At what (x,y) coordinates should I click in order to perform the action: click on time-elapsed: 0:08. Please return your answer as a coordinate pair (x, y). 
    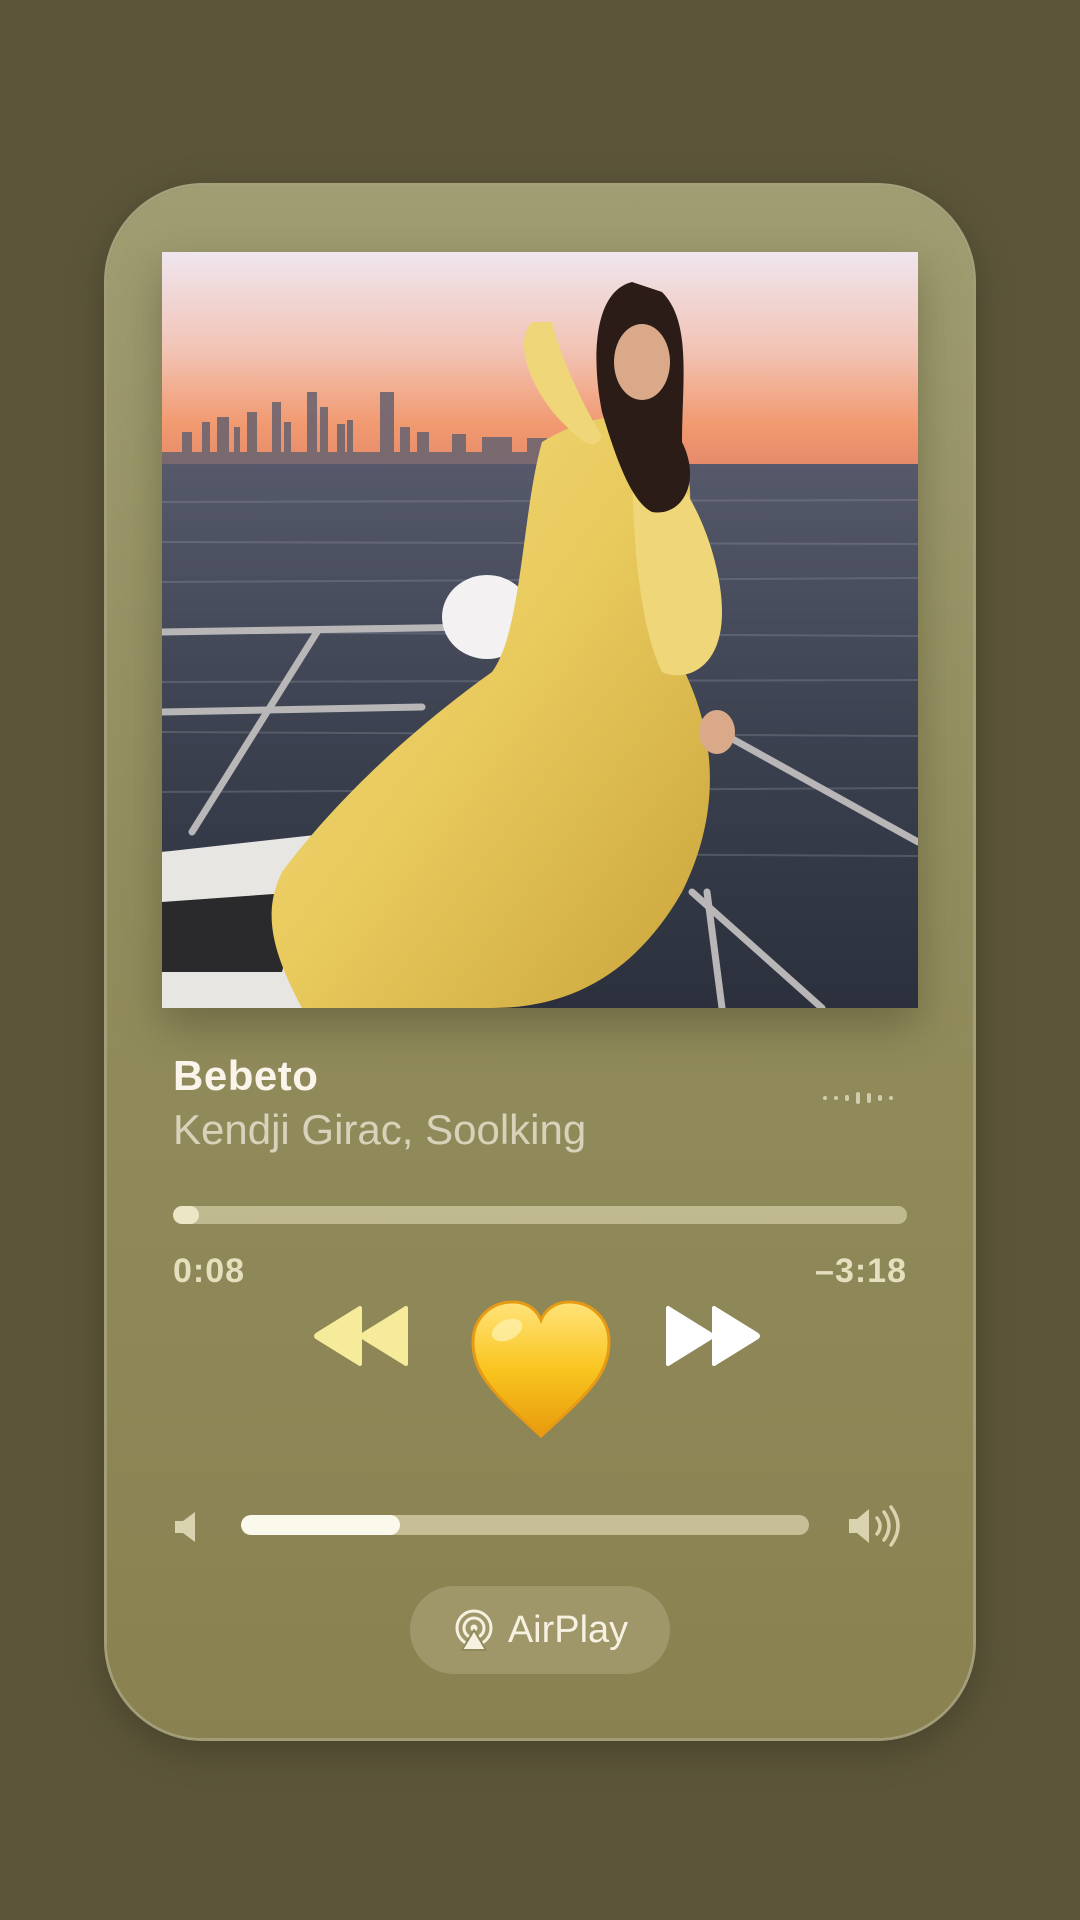
    Looking at the image, I should click on (209, 1271).